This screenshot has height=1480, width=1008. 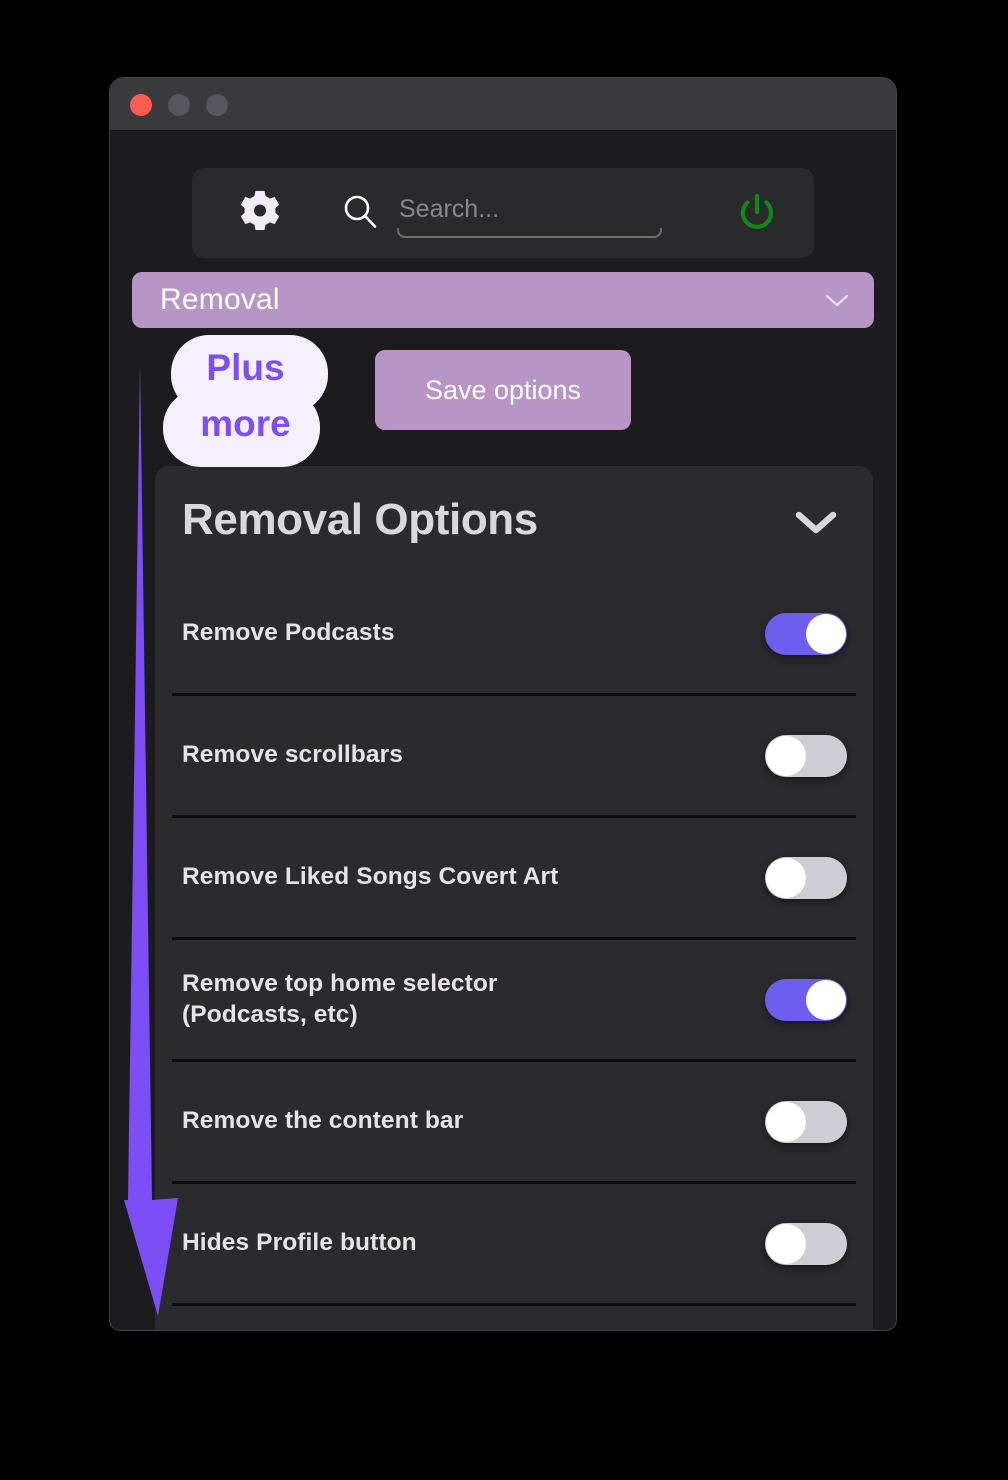 I want to click on option-row-remove-top-home-selector: Remove top home selector (Podcasts, etc), so click(x=514, y=1001).